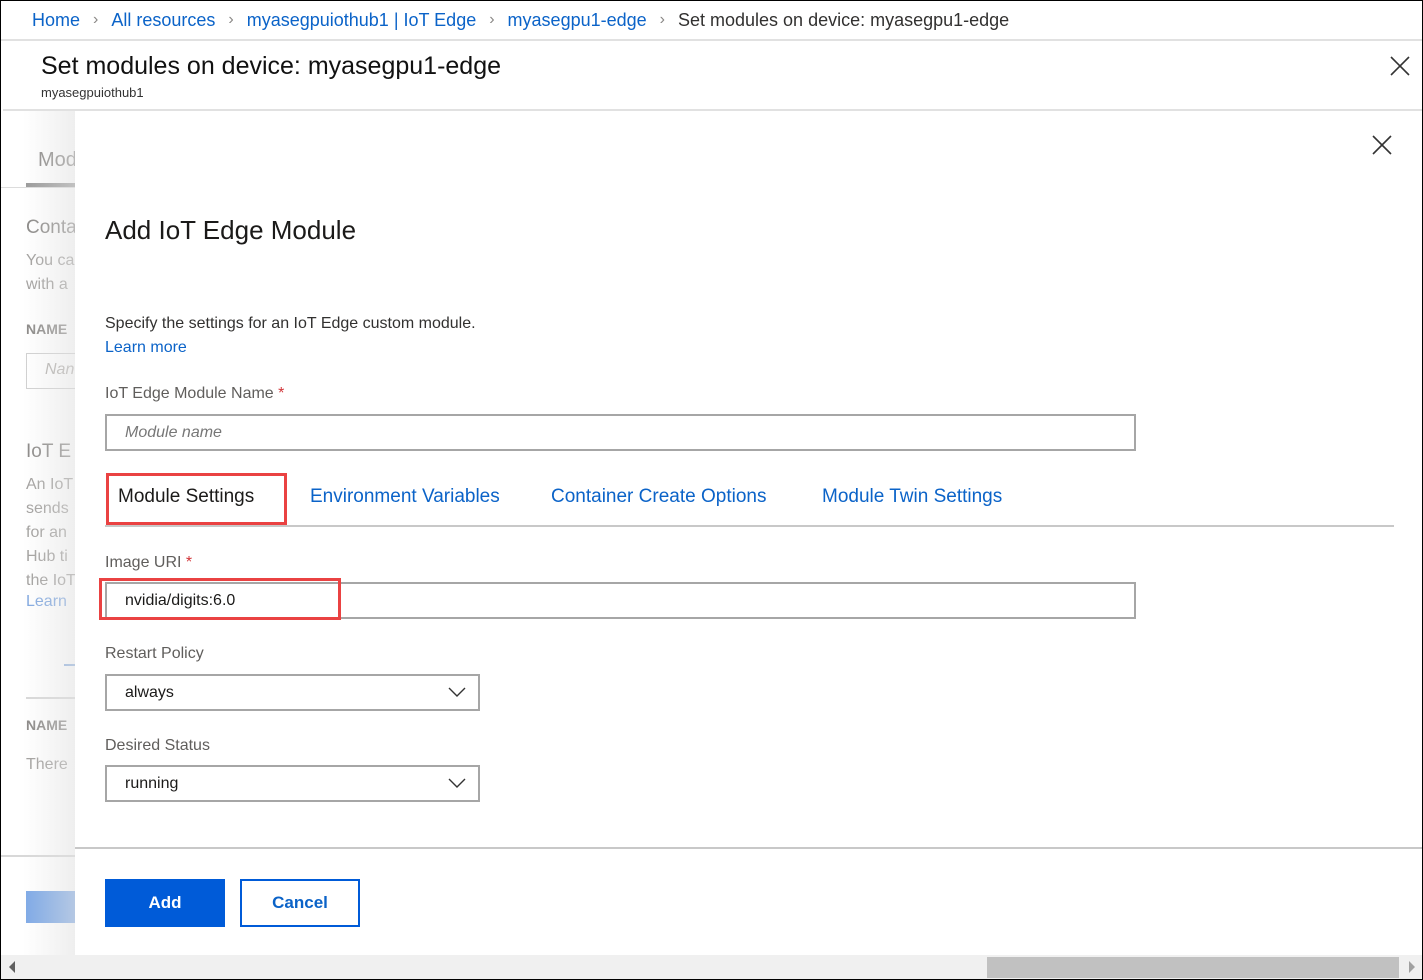  Describe the element at coordinates (189, 393) in the screenshot. I see `module-name-label-text: IoT Edge Module Name` at that location.